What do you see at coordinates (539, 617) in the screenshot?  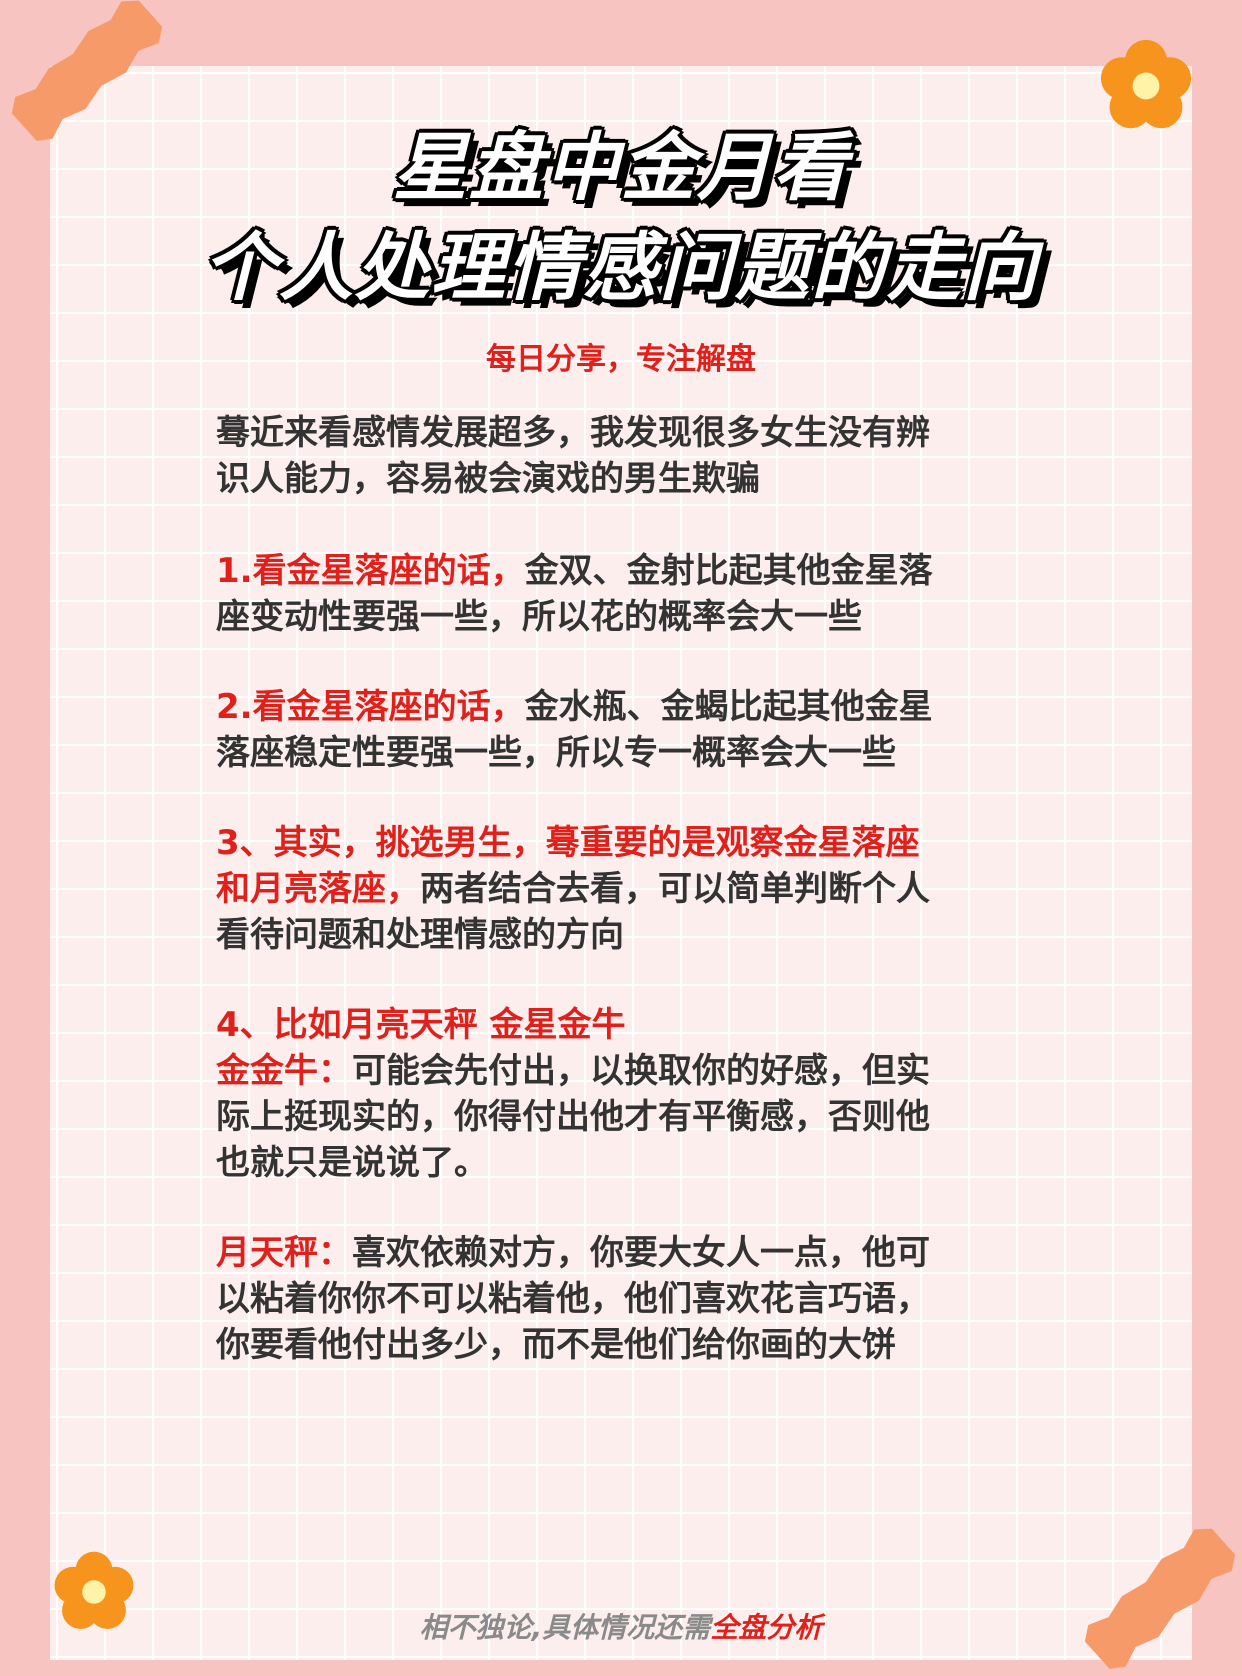 I see `point-1-text: 座变动性要强一些，所以花的概率会大一些` at bounding box center [539, 617].